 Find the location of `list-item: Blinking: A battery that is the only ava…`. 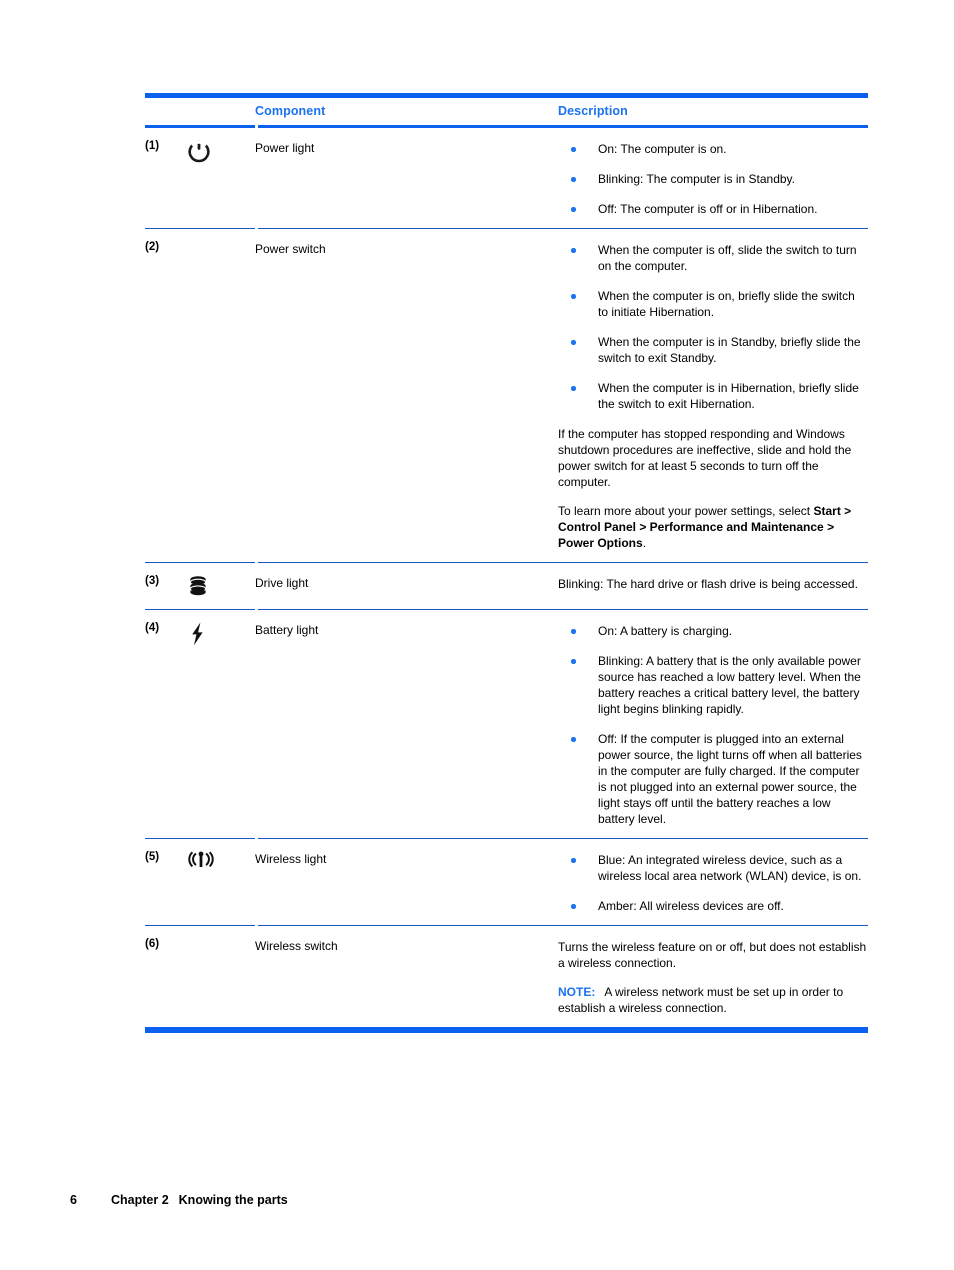

list-item: Blinking: A battery that is the only ava… is located at coordinates (713, 685).